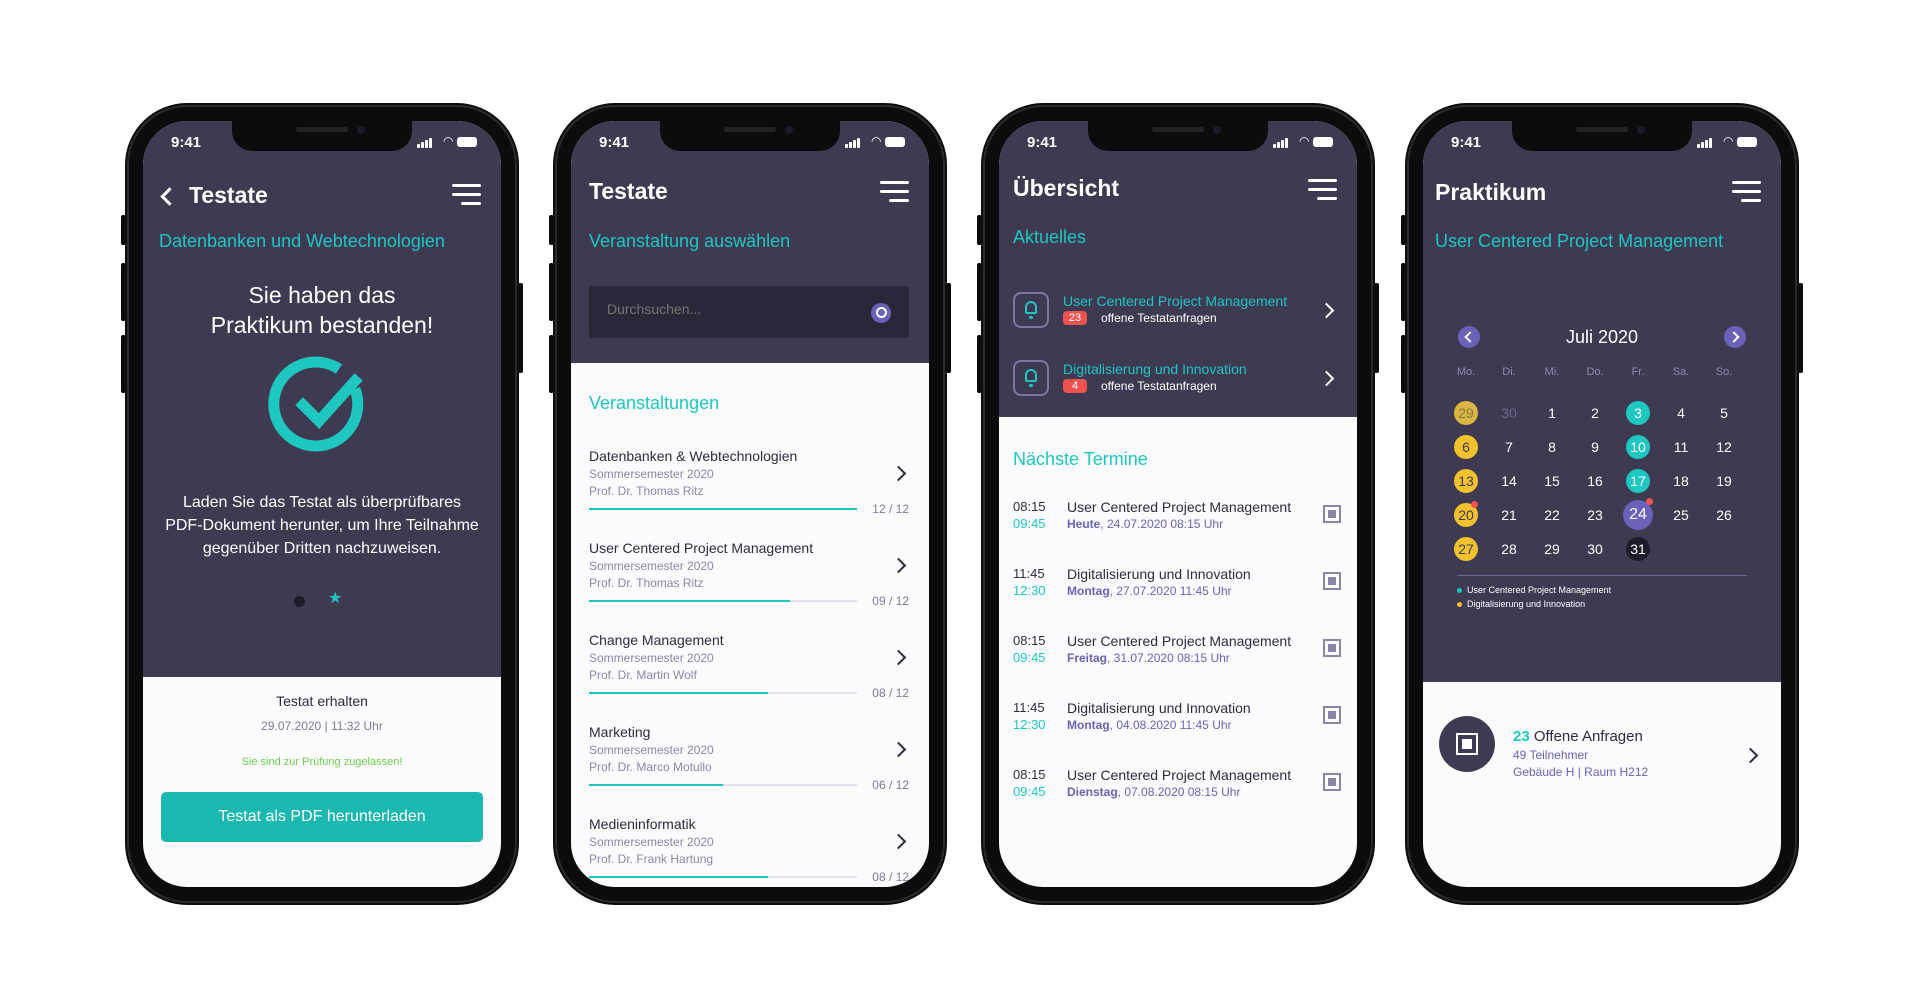 This screenshot has width=1920, height=1000. Describe the element at coordinates (1638, 514) in the screenshot. I see `calendar-day: 24` at that location.